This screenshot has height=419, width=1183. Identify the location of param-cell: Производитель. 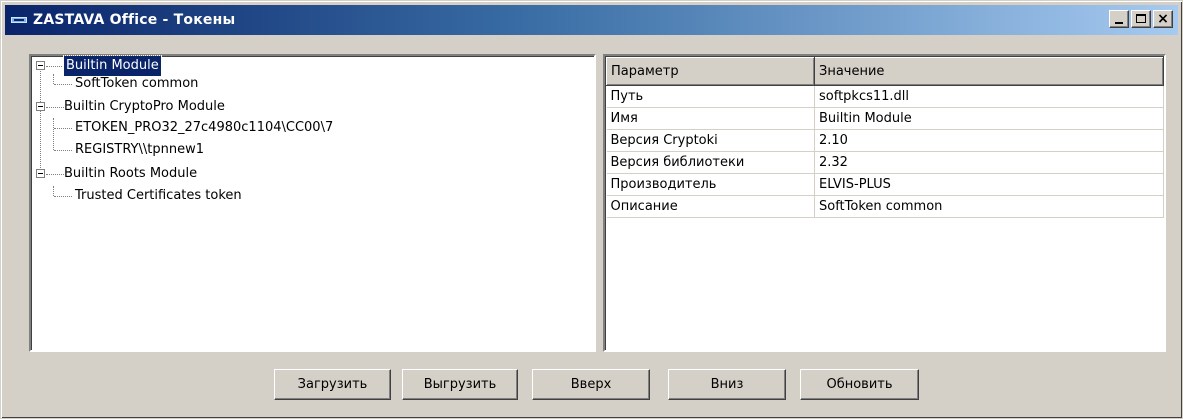
(710, 184).